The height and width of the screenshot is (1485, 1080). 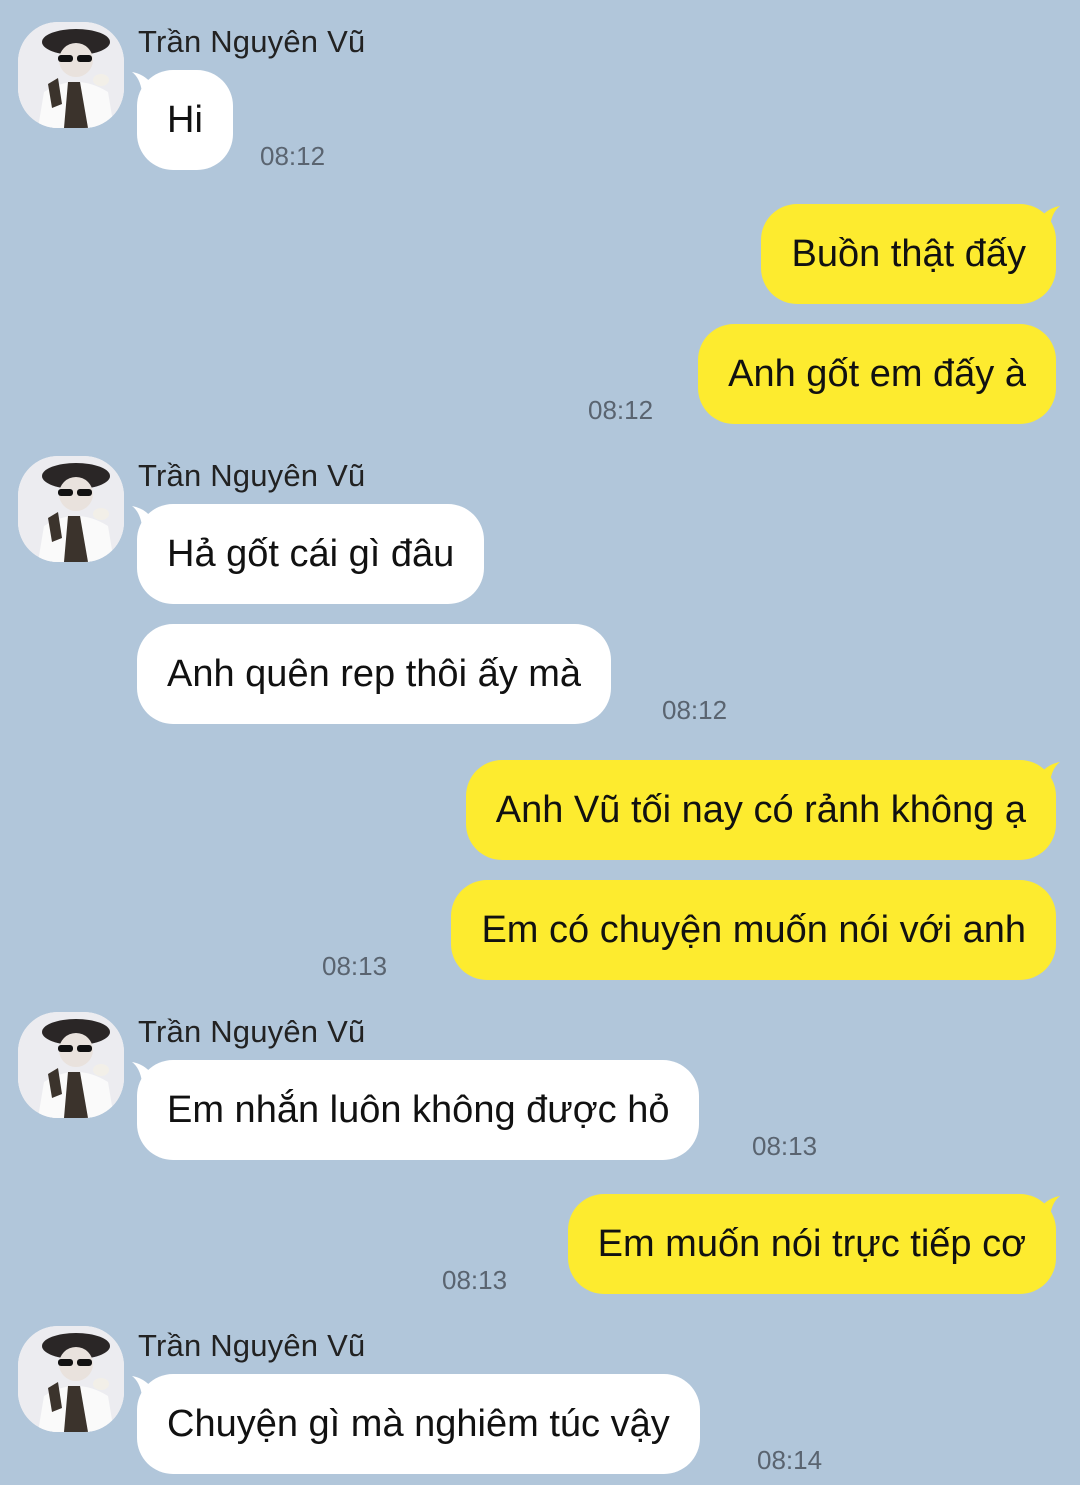 What do you see at coordinates (908, 254) in the screenshot?
I see `message-bubble-outgoing: Buồn thật đấy` at bounding box center [908, 254].